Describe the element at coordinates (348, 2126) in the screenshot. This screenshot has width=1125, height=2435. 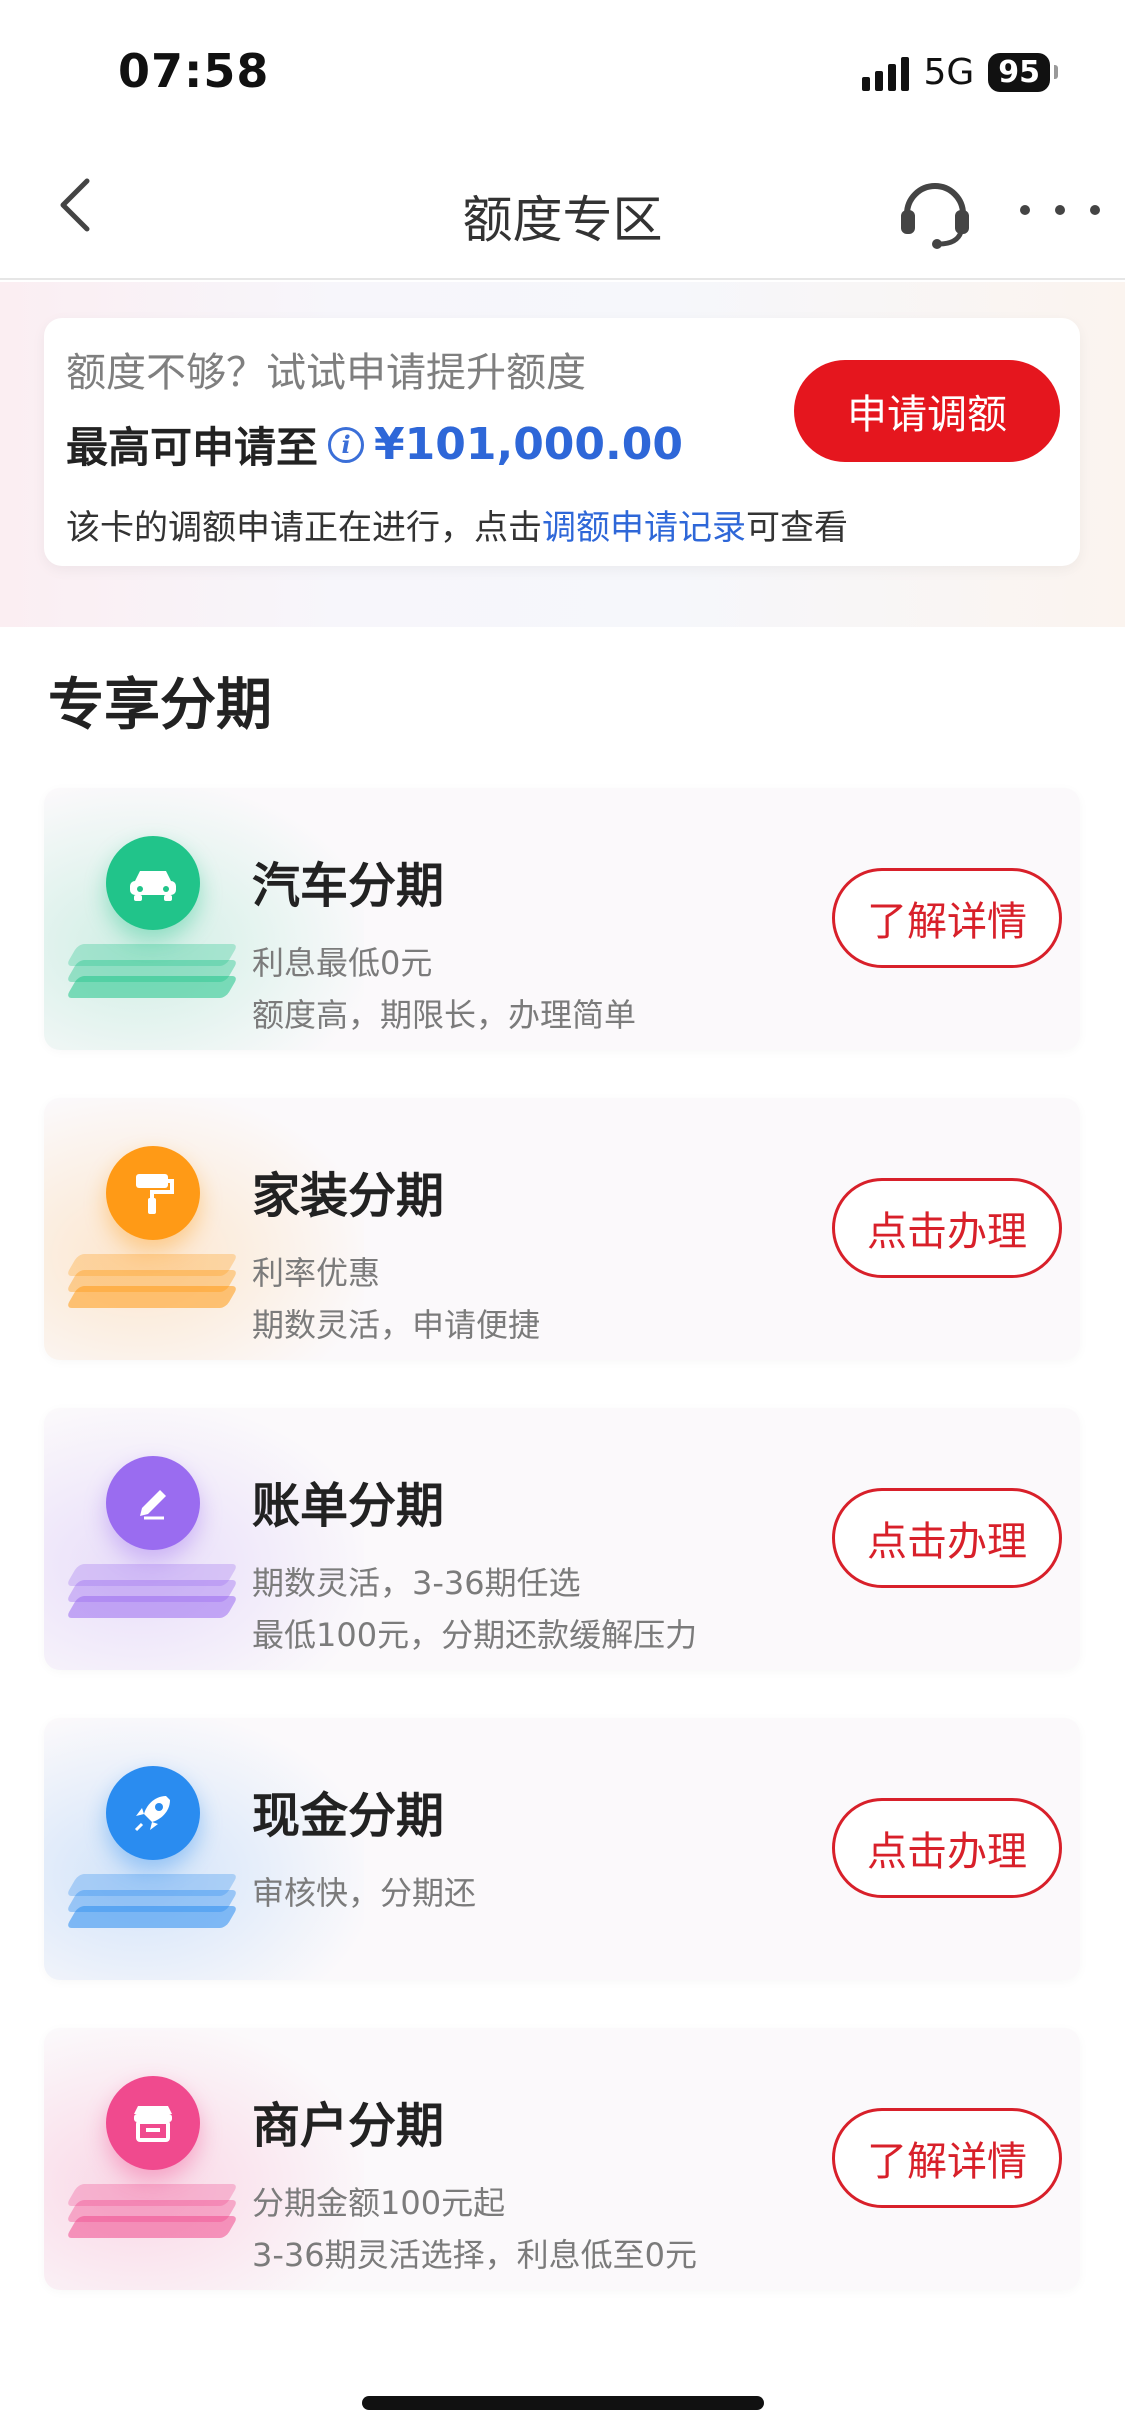
I see `card-title: 商户分期` at that location.